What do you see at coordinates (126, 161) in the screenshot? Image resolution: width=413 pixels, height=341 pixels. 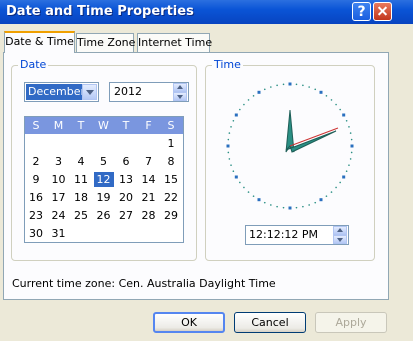 I see `calendar-day: 6` at bounding box center [126, 161].